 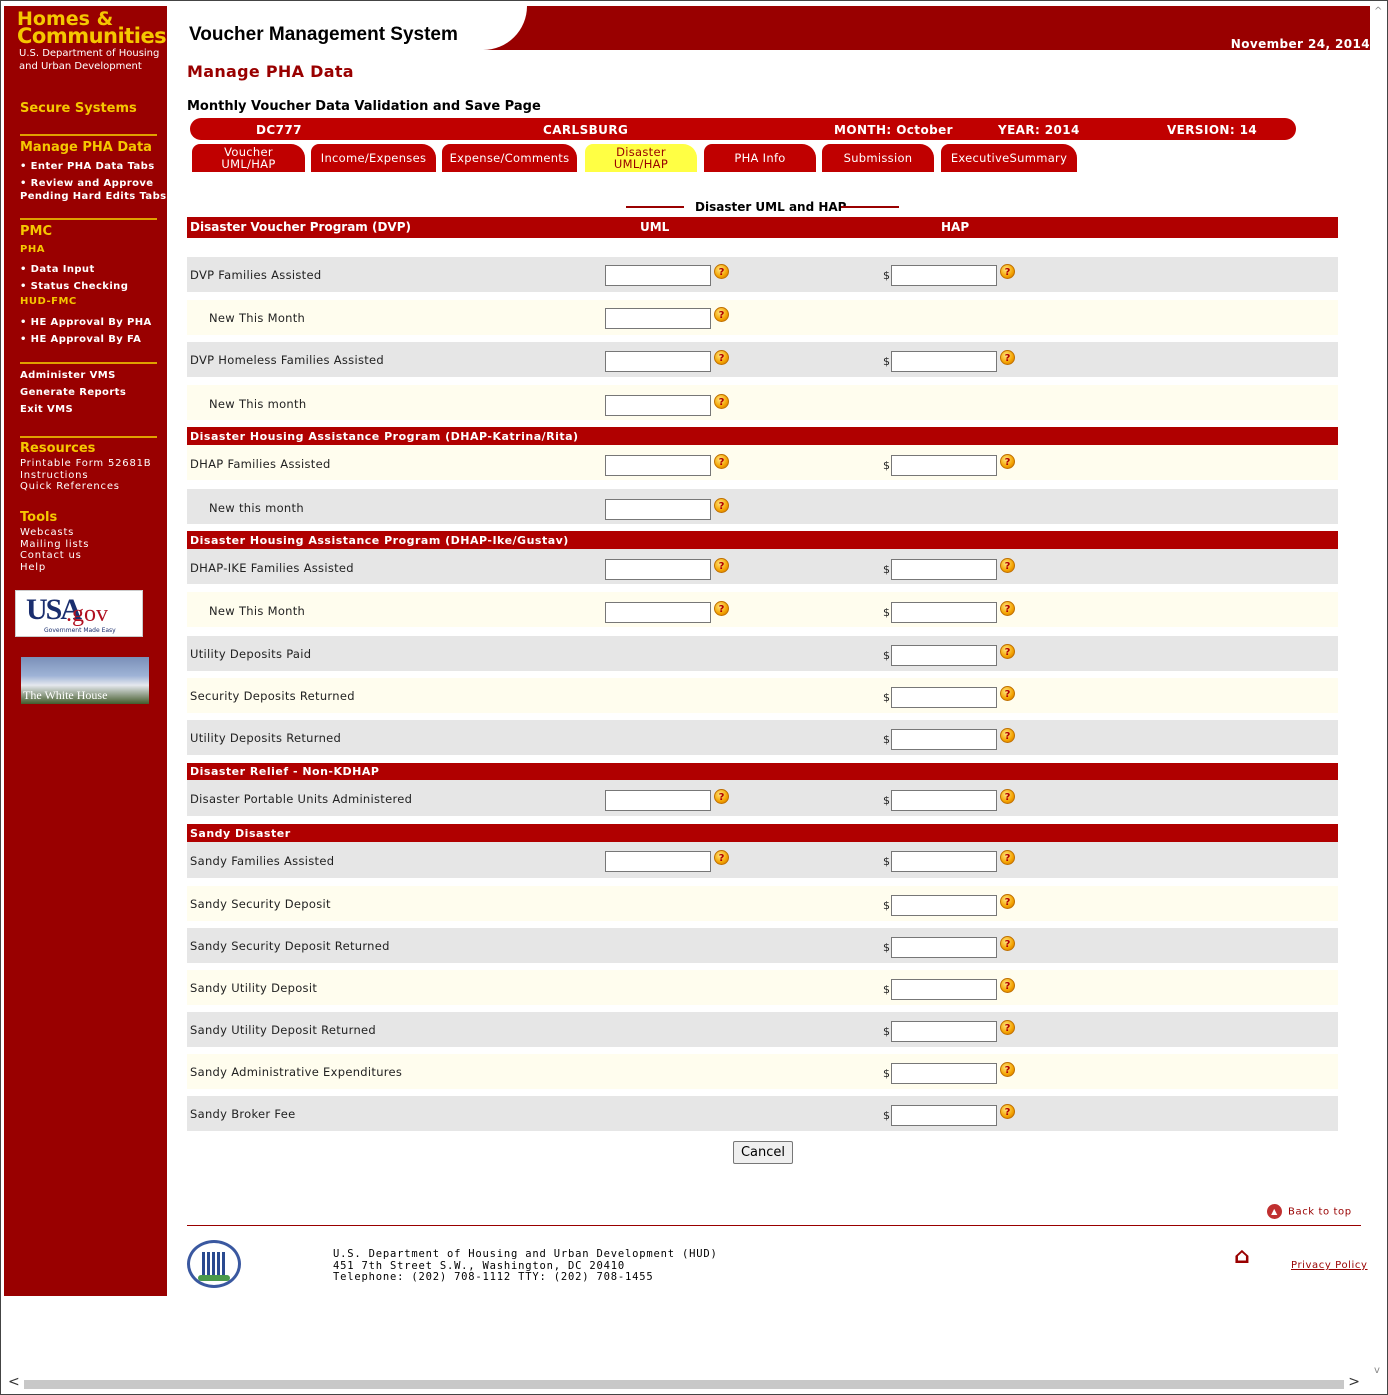 I want to click on dvp-families-uml-input, so click(x=658, y=275).